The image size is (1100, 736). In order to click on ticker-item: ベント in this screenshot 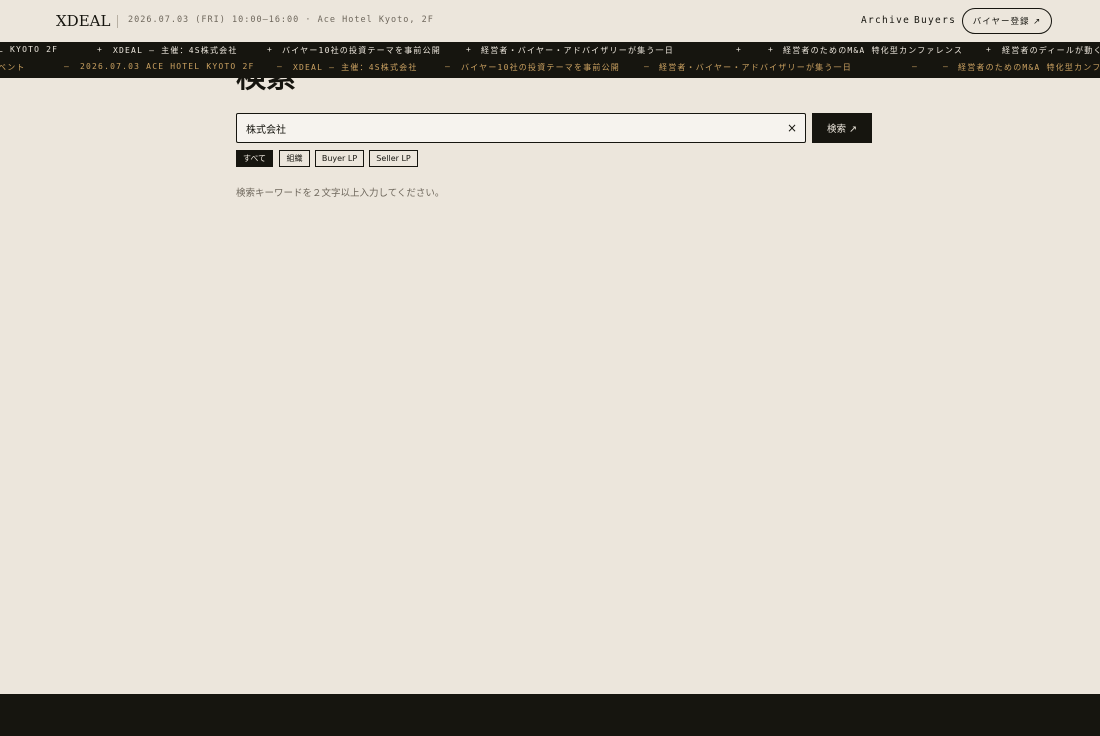, I will do `click(13, 67)`.